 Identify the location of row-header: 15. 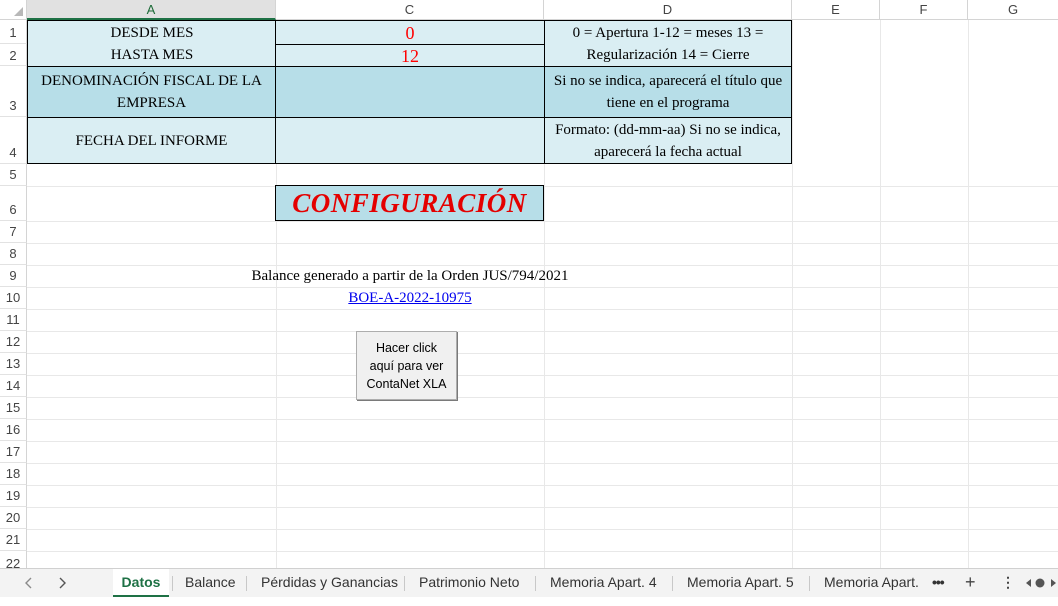
(13, 408).